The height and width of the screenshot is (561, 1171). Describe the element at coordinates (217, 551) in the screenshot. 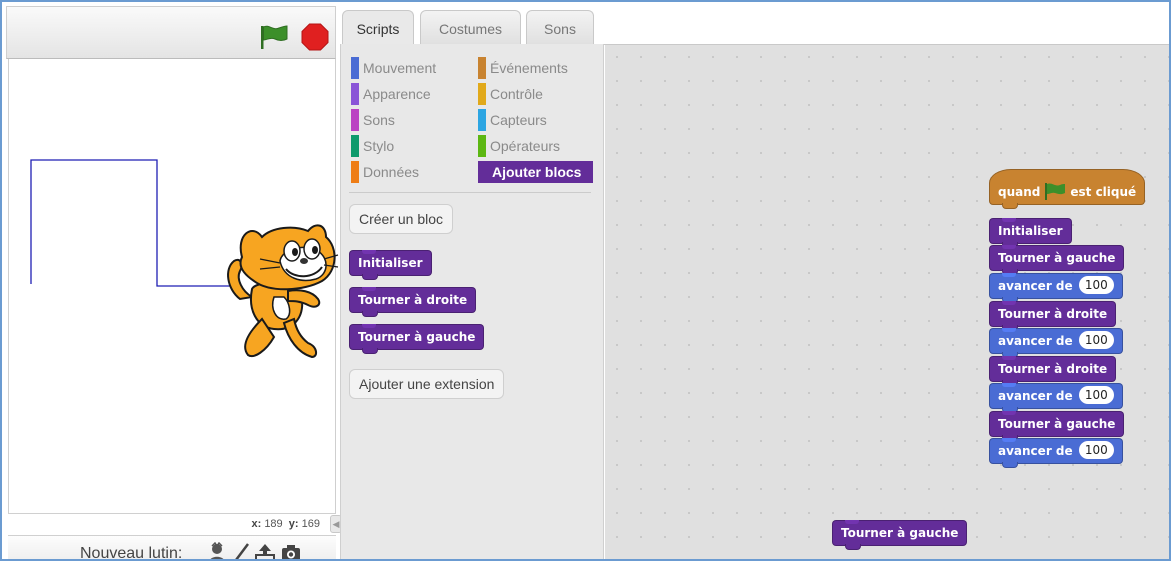

I see `sprite-library-icon` at that location.